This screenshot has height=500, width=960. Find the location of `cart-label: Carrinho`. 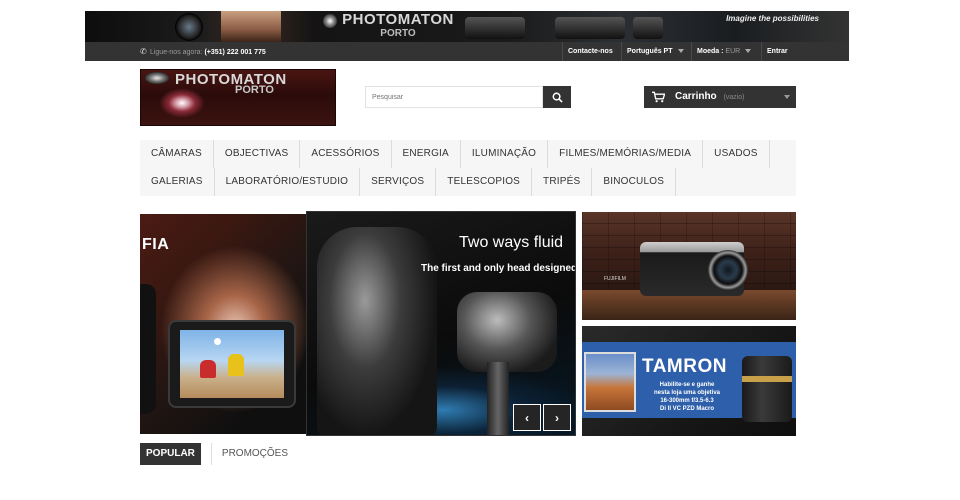

cart-label: Carrinho is located at coordinates (696, 96).